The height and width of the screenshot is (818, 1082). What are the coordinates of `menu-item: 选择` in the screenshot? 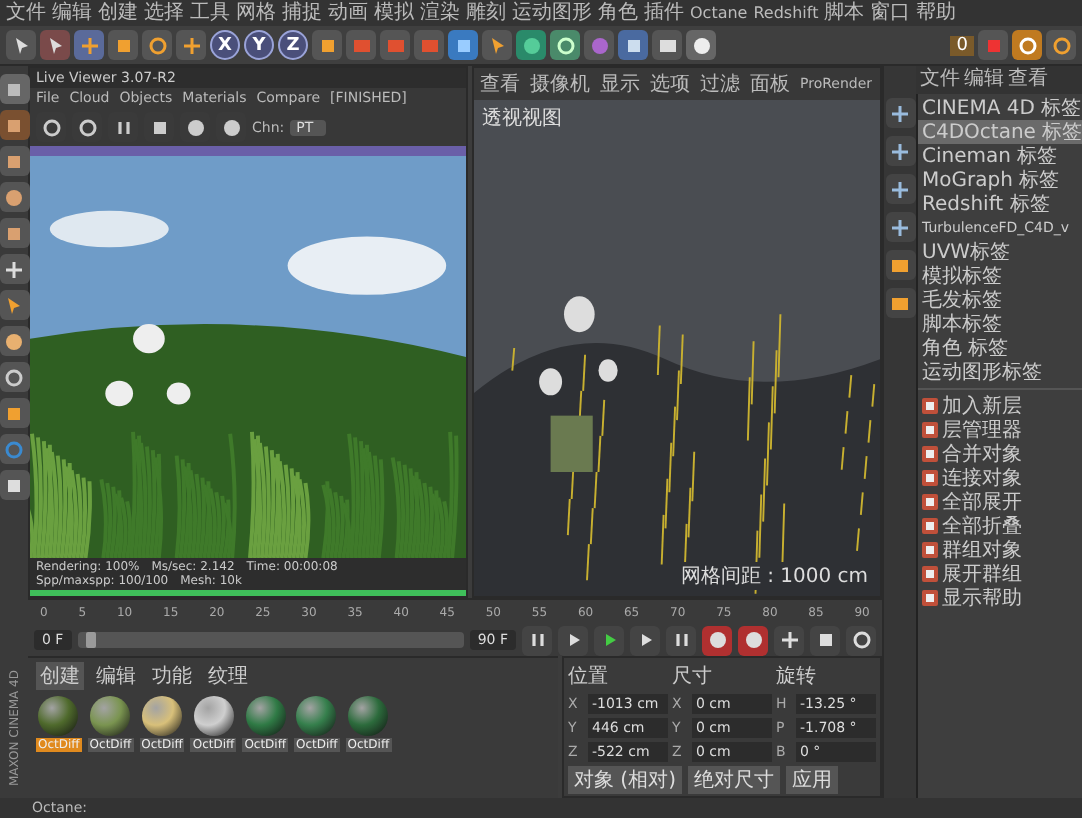 It's located at (164, 13).